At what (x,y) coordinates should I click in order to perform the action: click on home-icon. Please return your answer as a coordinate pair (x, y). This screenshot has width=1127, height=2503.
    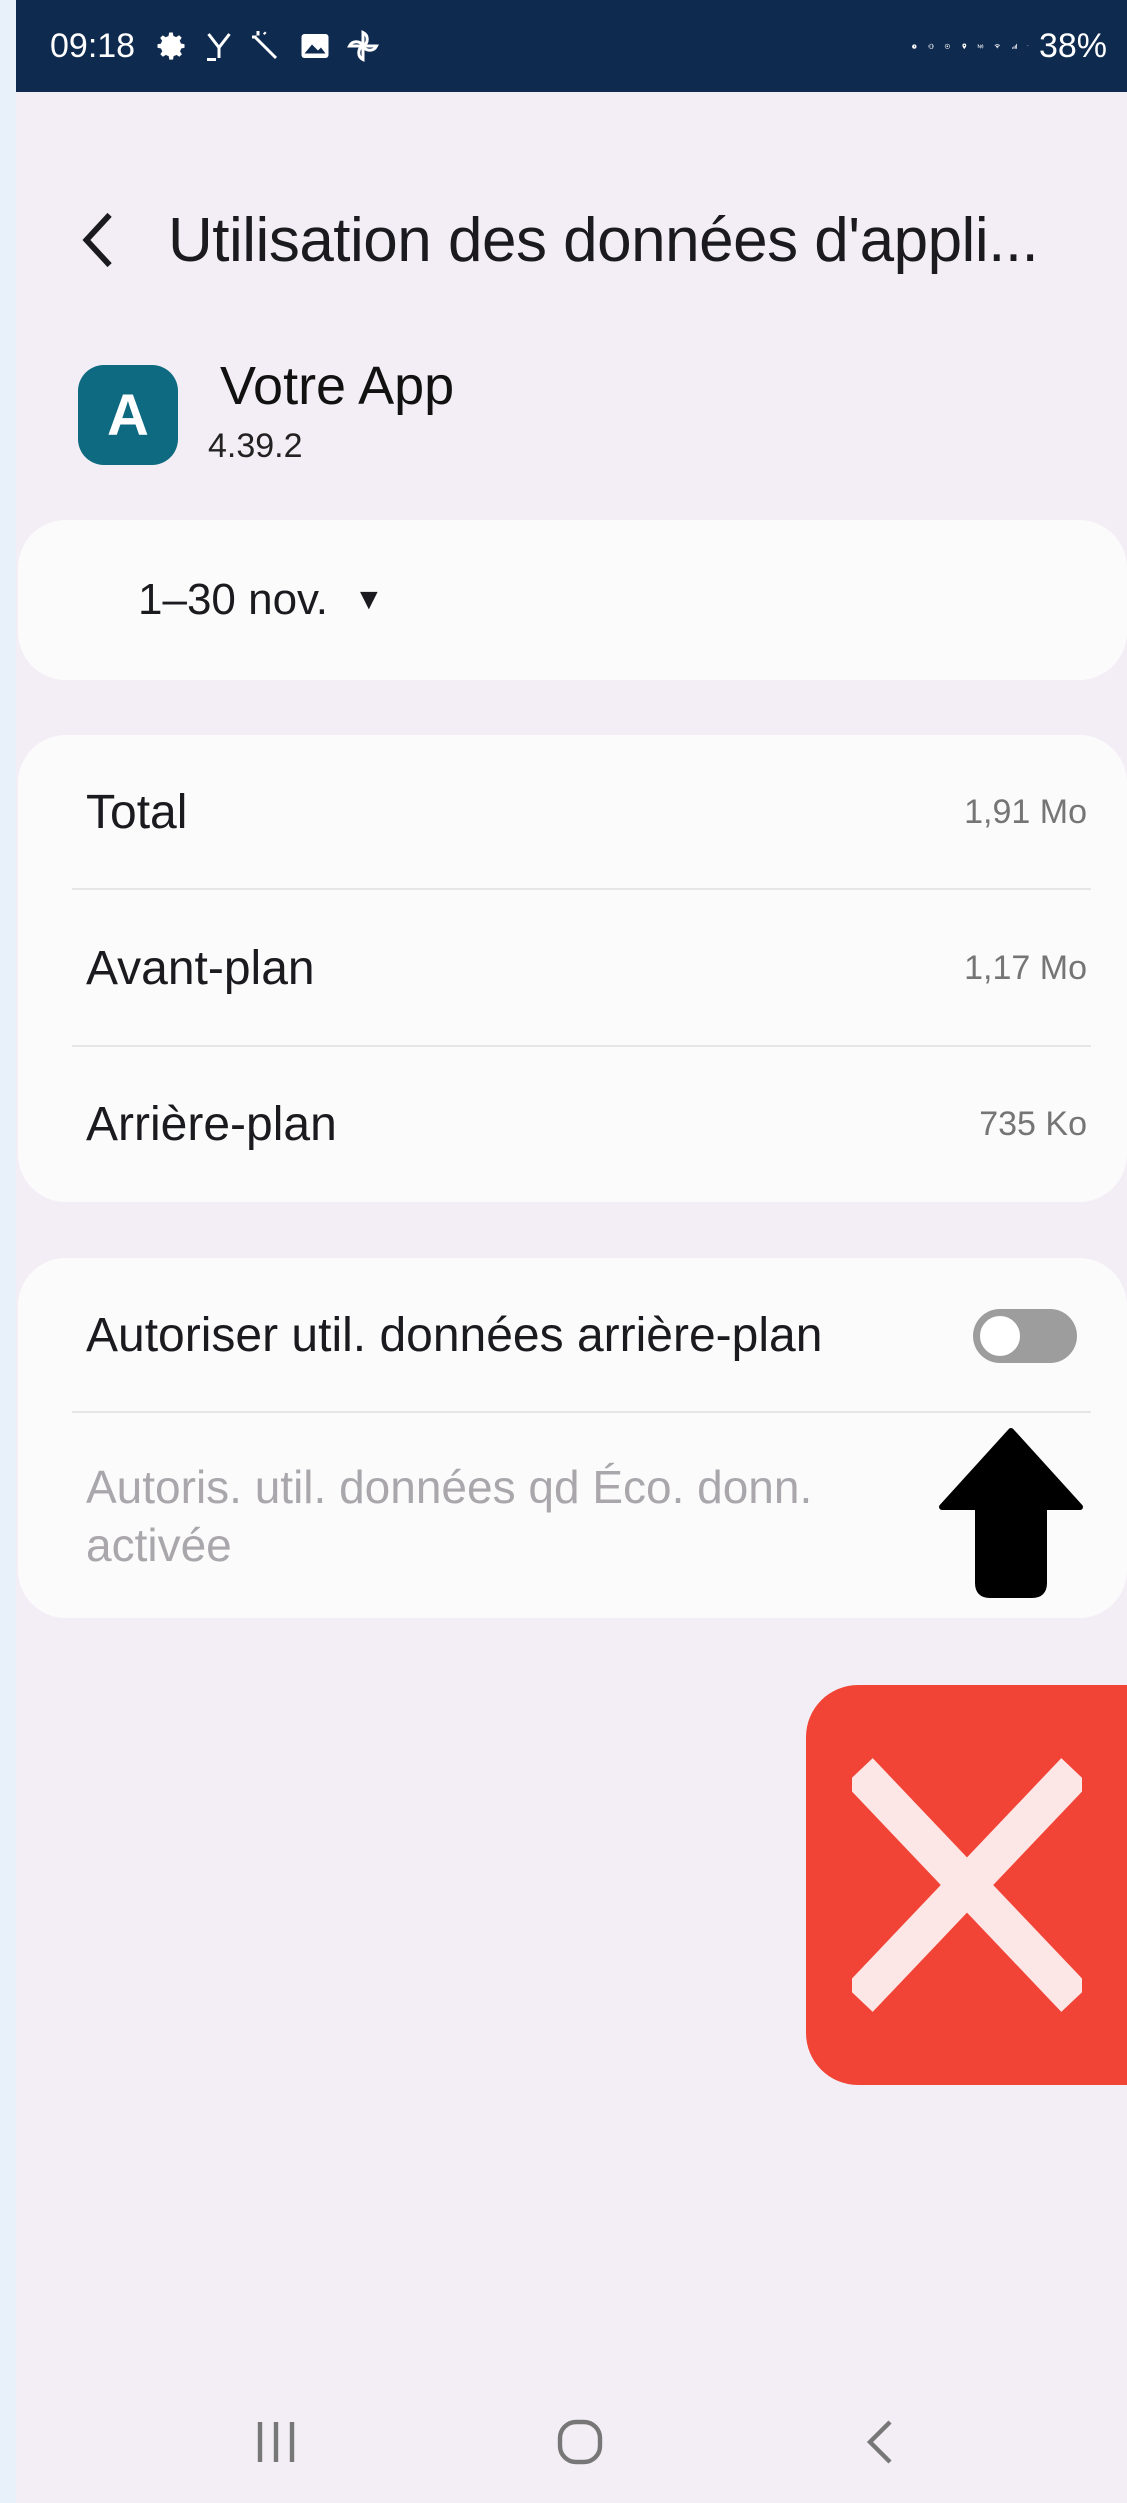
    Looking at the image, I should click on (580, 2441).